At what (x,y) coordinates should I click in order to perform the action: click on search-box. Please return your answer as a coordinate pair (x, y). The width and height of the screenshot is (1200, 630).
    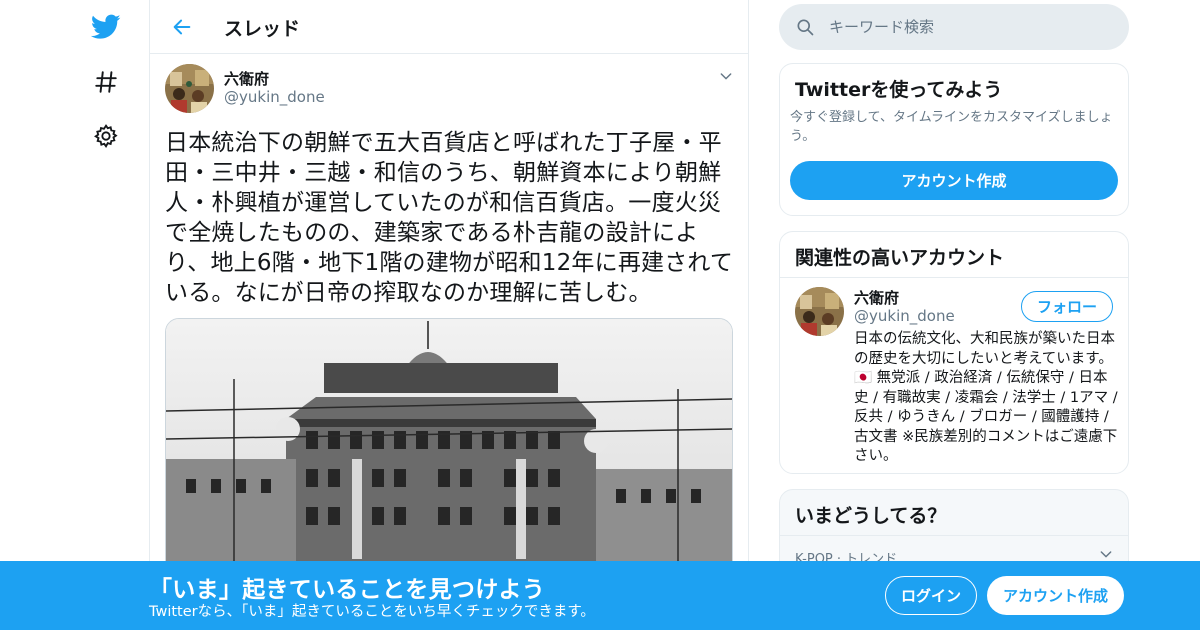
    Looking at the image, I should click on (954, 27).